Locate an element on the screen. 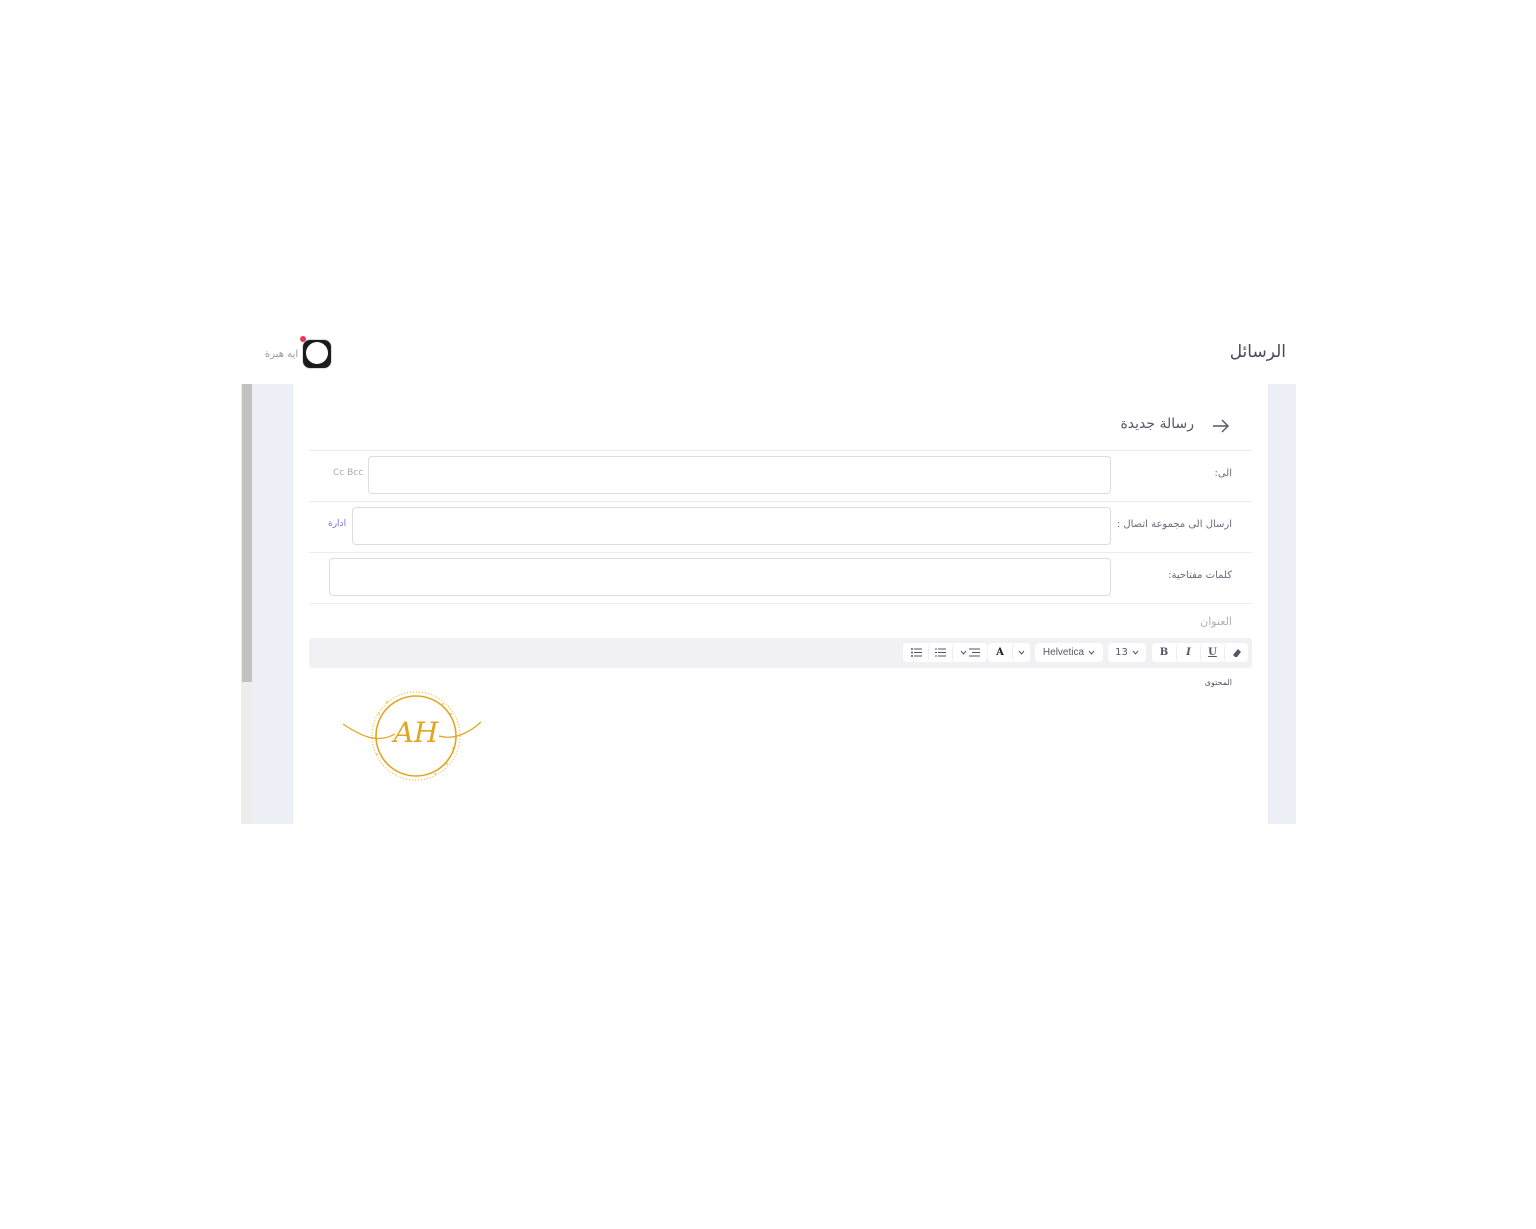 The width and height of the screenshot is (1536, 1229). font-size-select: 13 is located at coordinates (1127, 652).